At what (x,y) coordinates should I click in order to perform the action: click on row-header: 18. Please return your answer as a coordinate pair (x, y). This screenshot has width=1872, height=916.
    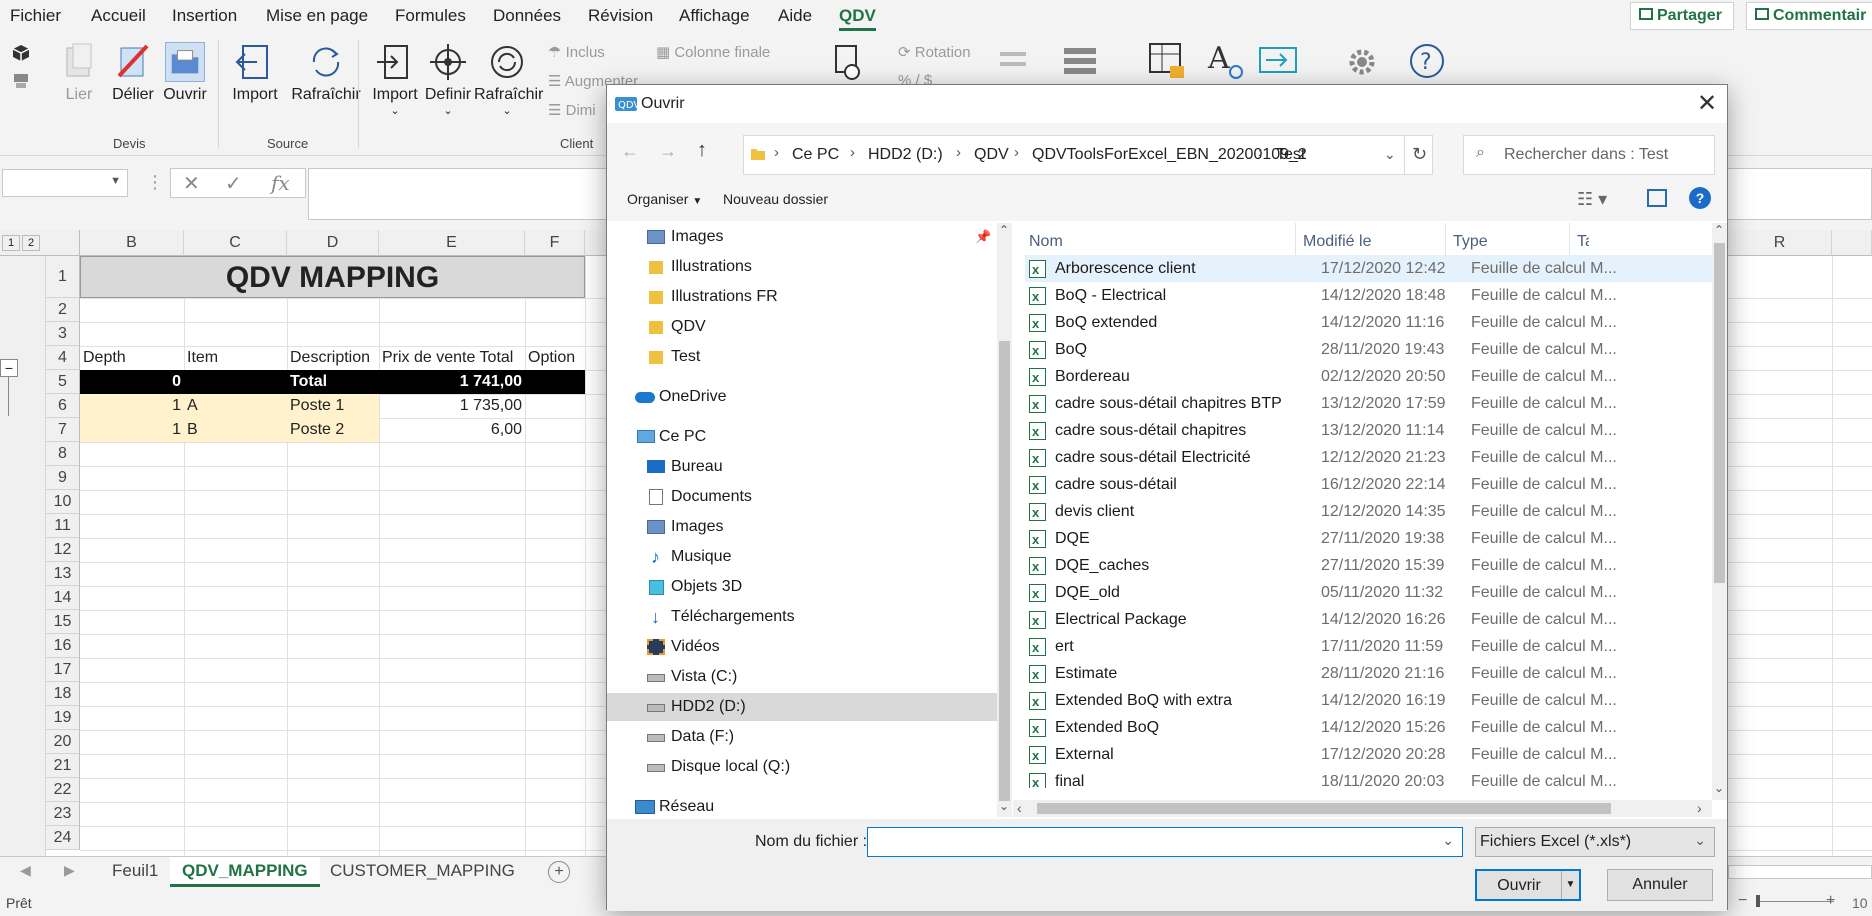
    Looking at the image, I should click on (63, 694).